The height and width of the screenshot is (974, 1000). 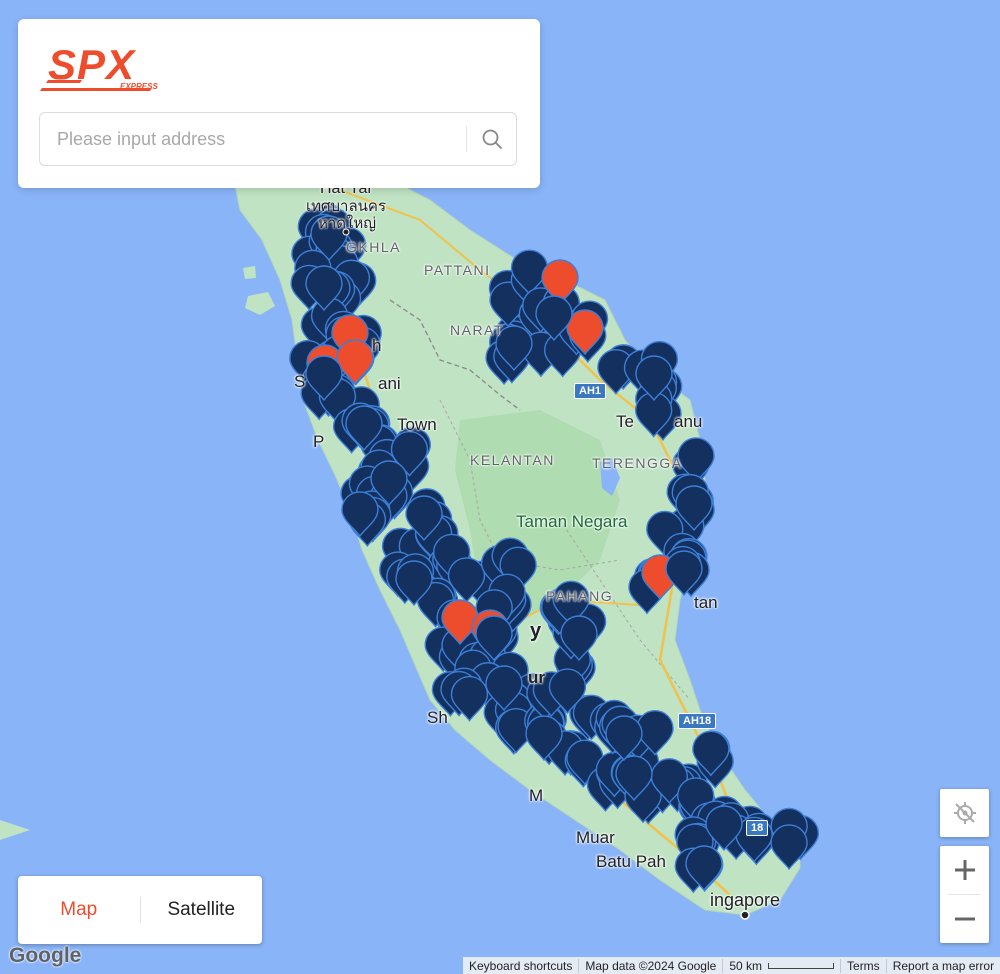 I want to click on my-location-button, so click(x=964, y=813).